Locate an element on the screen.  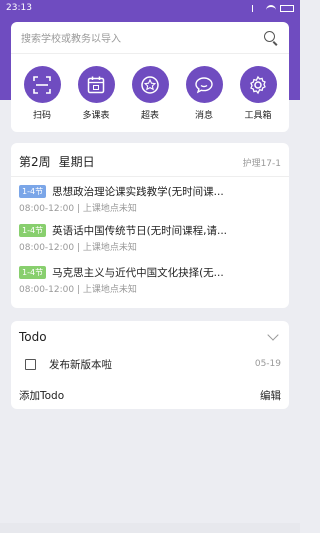
status-icons is located at coordinates (273, 8).